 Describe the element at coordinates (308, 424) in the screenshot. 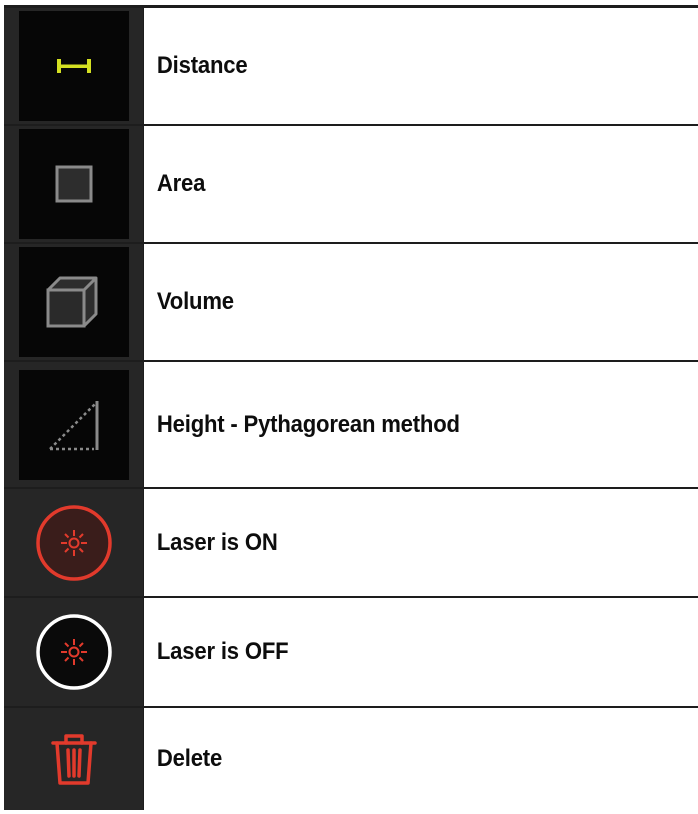

I see `legend-label-height-pythagorean: Height - Pythagorean method` at that location.